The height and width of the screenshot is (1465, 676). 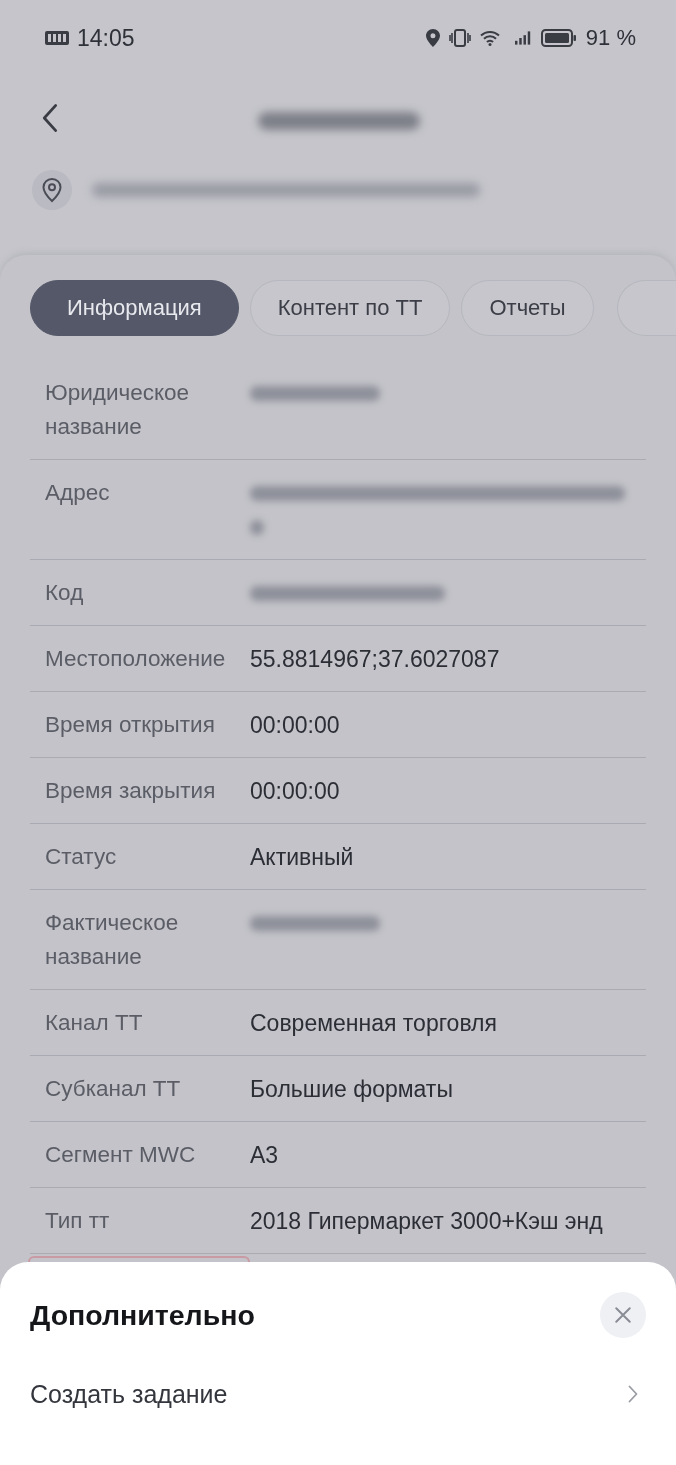 What do you see at coordinates (130, 725) in the screenshot?
I see `field-label: Время открытия` at bounding box center [130, 725].